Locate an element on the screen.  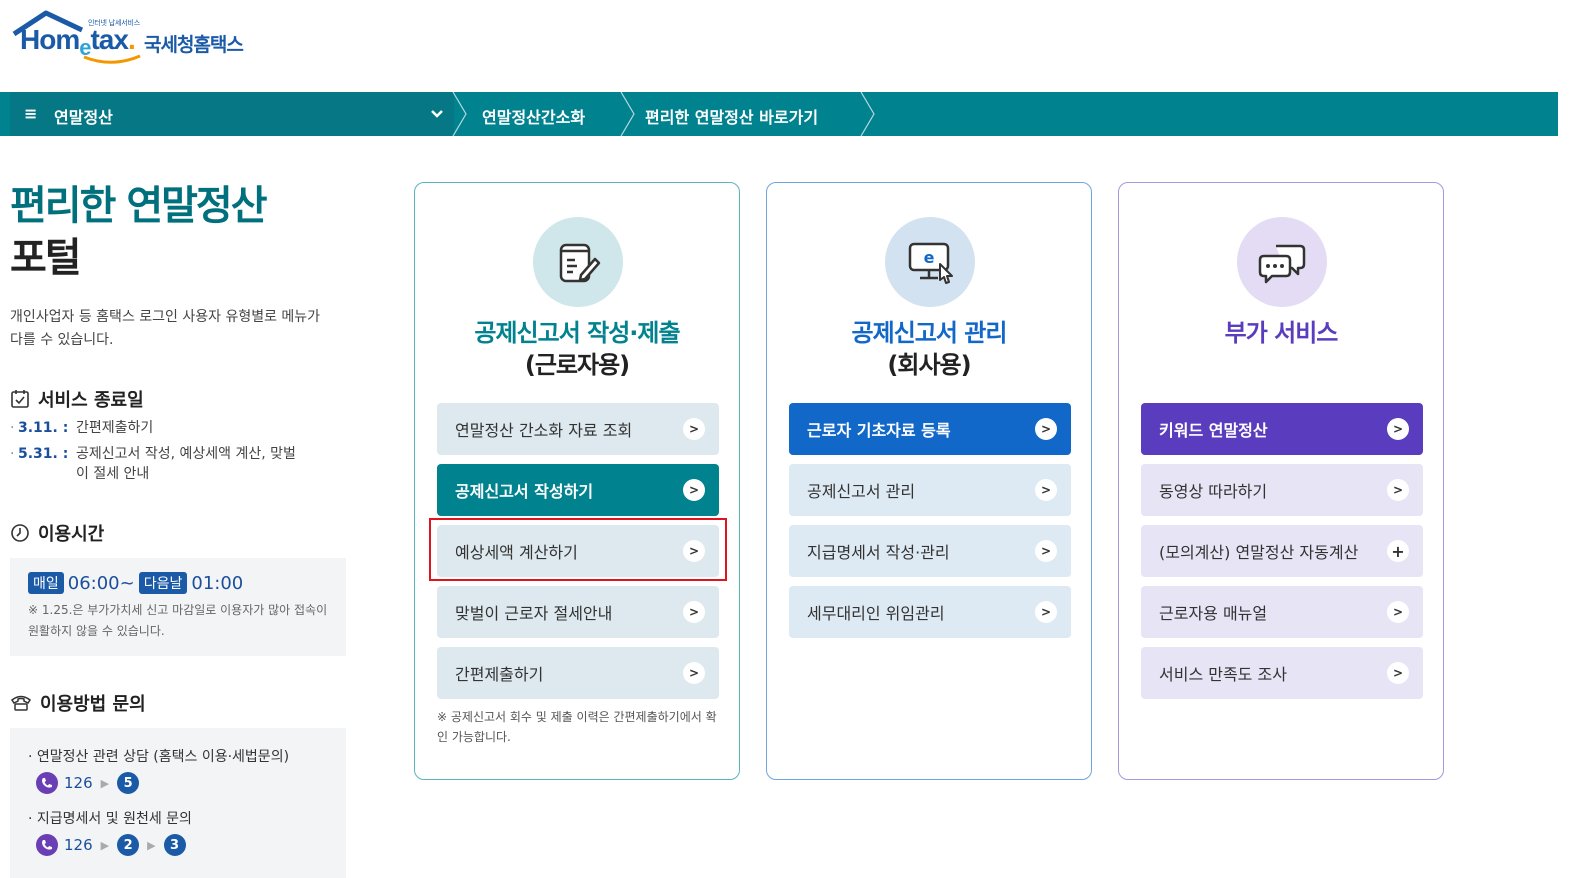
deduction-form-manage-button: 공제신고서 관리 > is located at coordinates (930, 490).